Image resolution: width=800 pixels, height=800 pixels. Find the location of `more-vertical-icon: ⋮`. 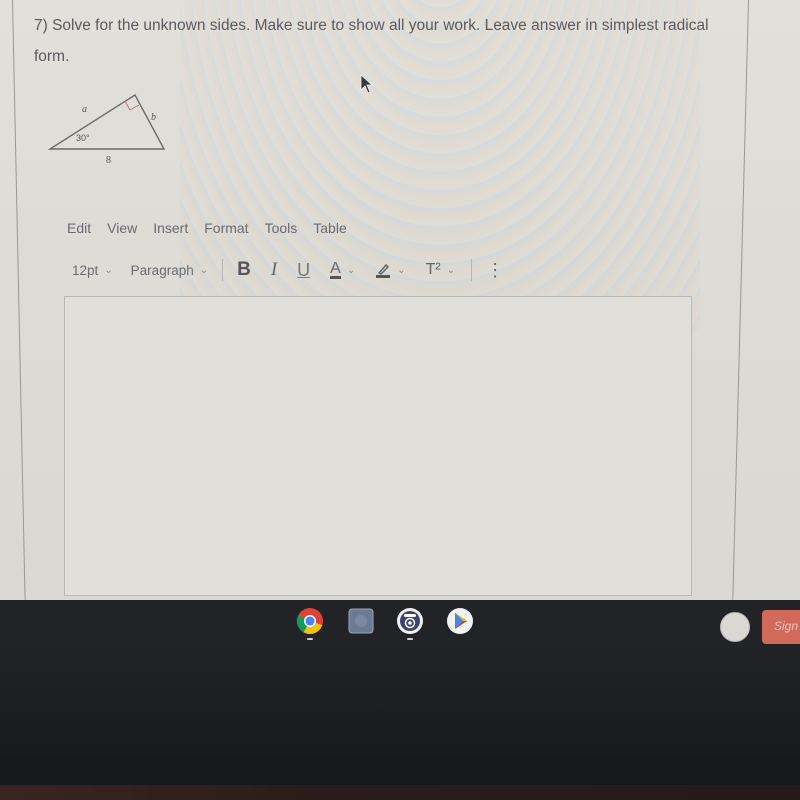

more-vertical-icon: ⋮ is located at coordinates (495, 269).